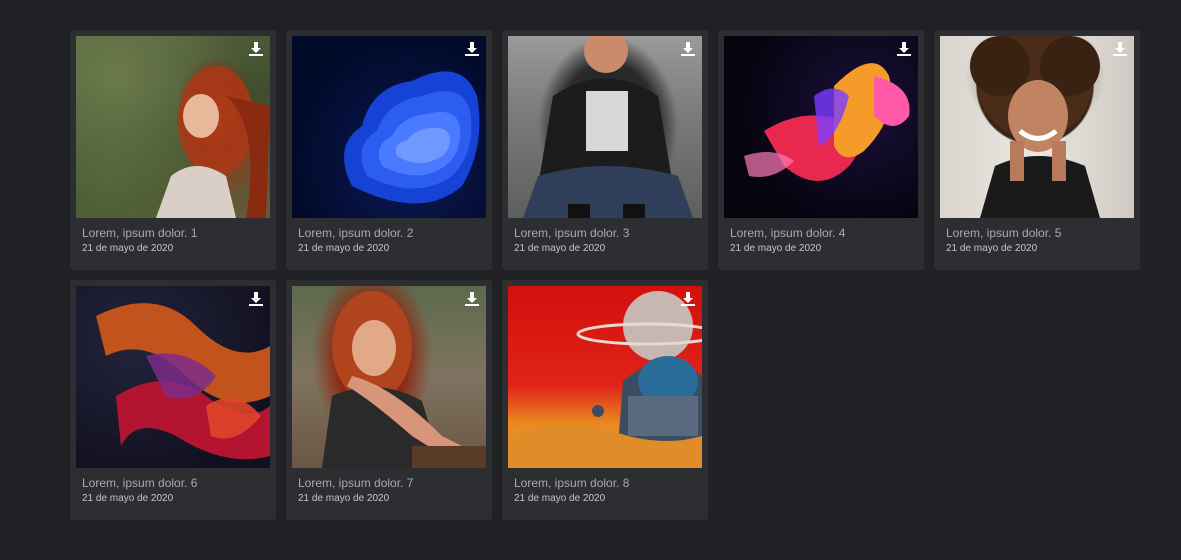 This screenshot has width=1181, height=560. What do you see at coordinates (572, 483) in the screenshot?
I see `card-title: Lorem, ipsum dolor. 8` at bounding box center [572, 483].